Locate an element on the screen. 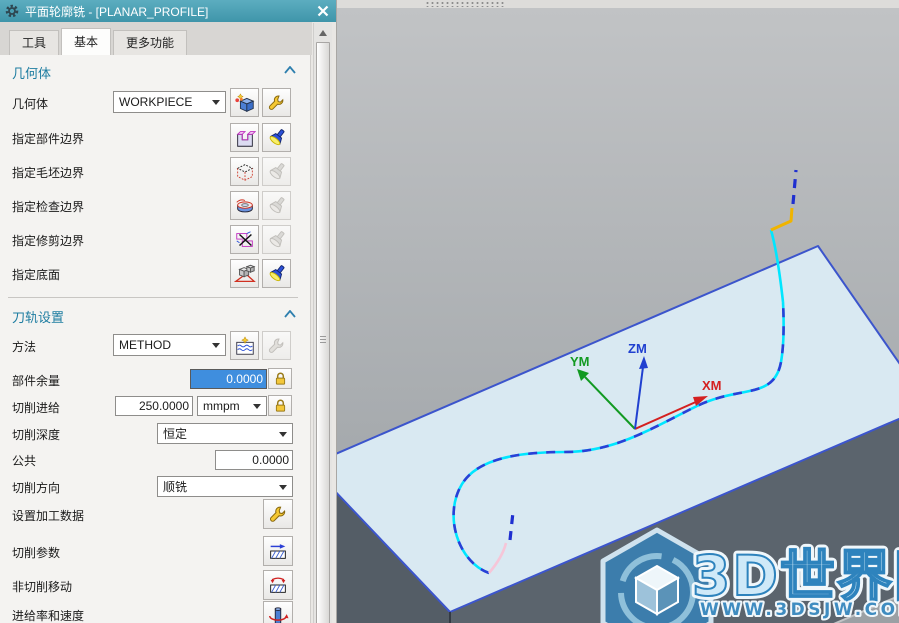  geometry-label: 几何体 is located at coordinates (30, 104).